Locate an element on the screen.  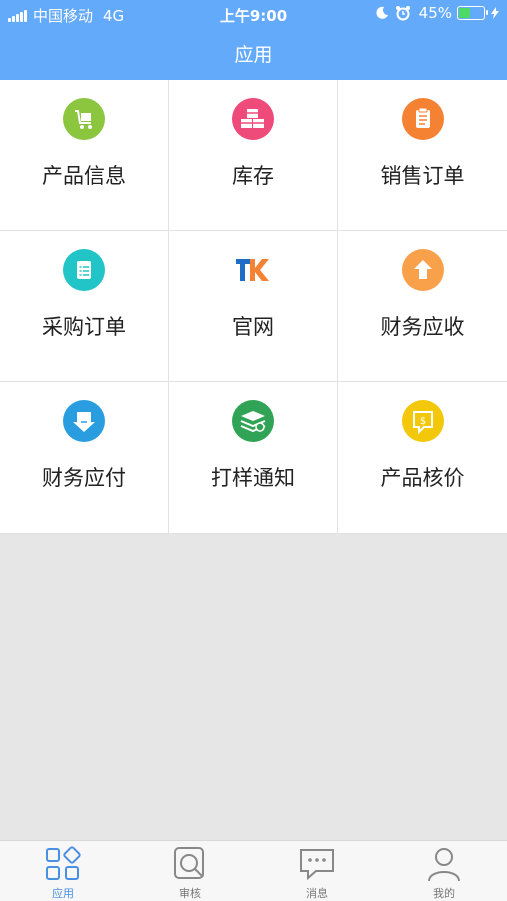
app-label: 打样通知 is located at coordinates (253, 478).